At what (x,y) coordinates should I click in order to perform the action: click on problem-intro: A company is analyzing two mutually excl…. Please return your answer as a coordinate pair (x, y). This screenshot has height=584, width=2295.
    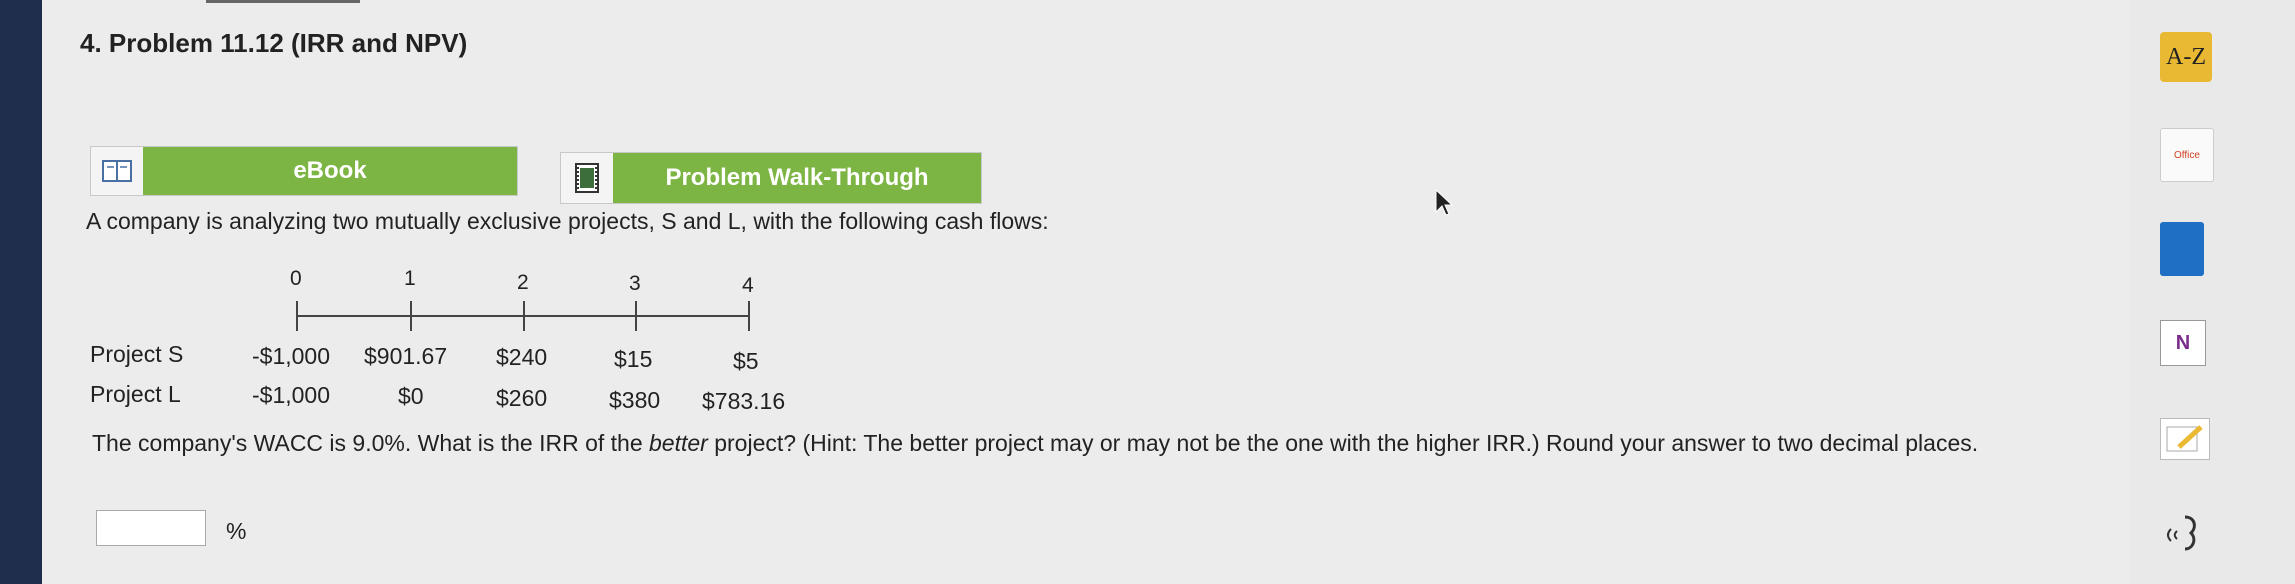
    Looking at the image, I should click on (567, 221).